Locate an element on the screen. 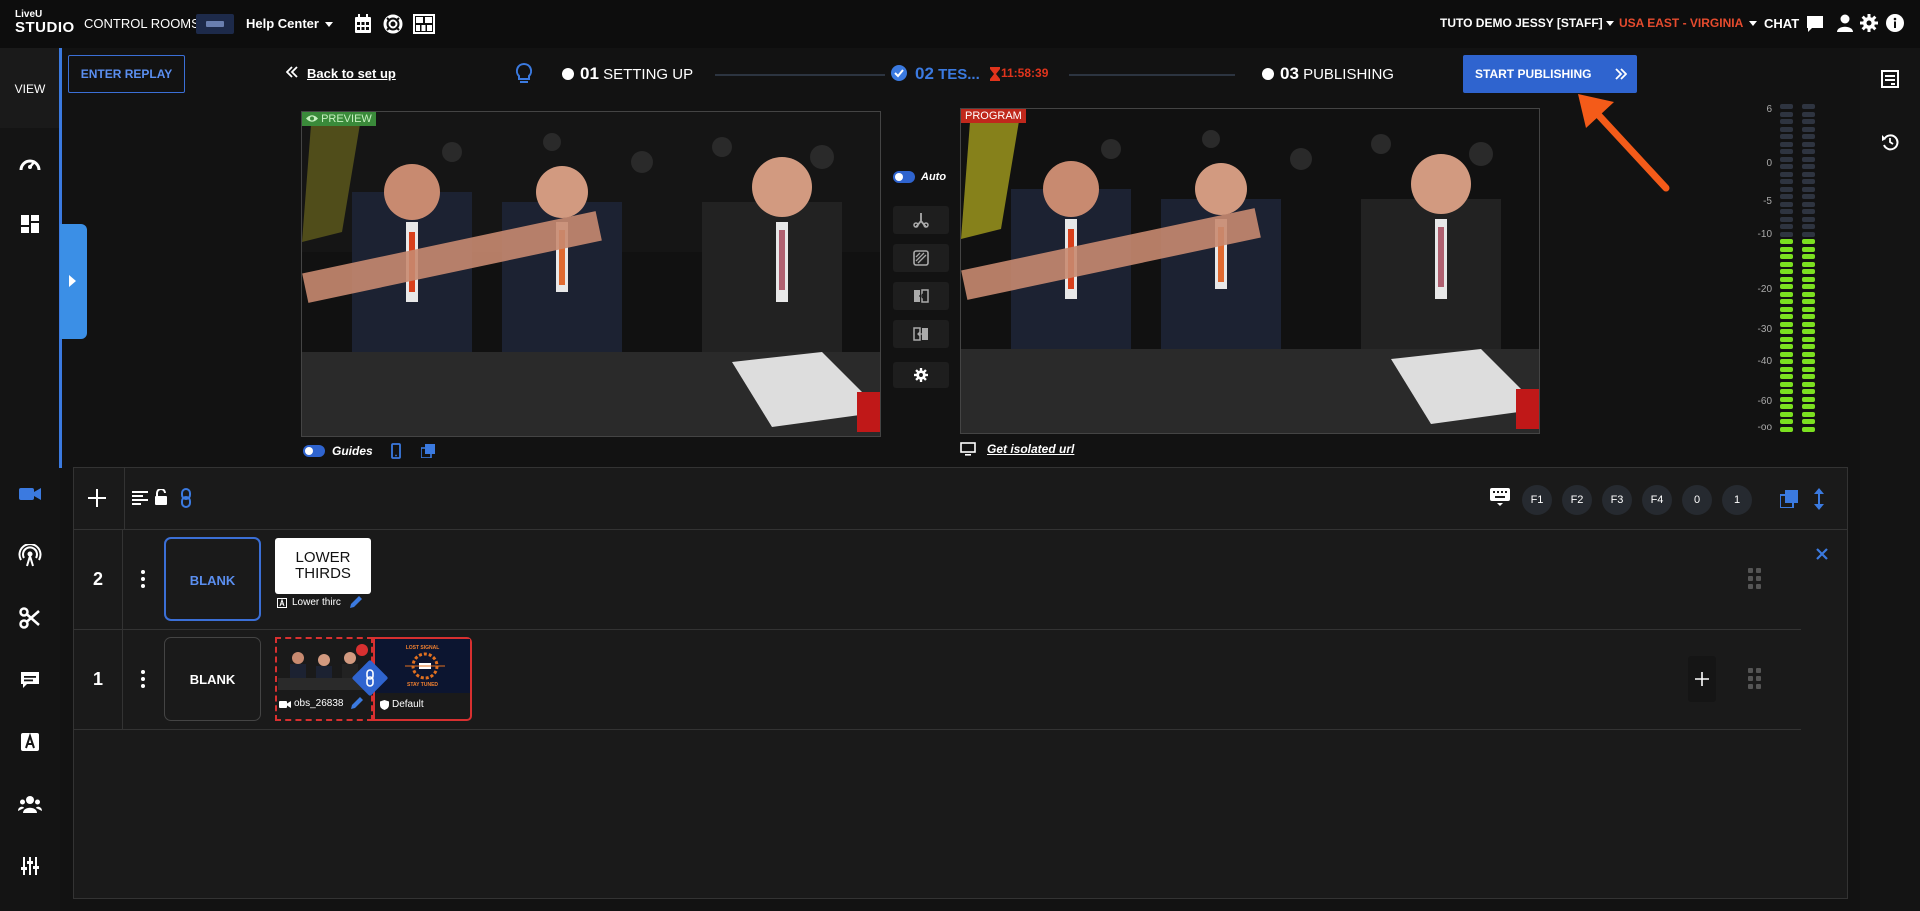 This screenshot has width=1920, height=911. step-dot is located at coordinates (1268, 74).